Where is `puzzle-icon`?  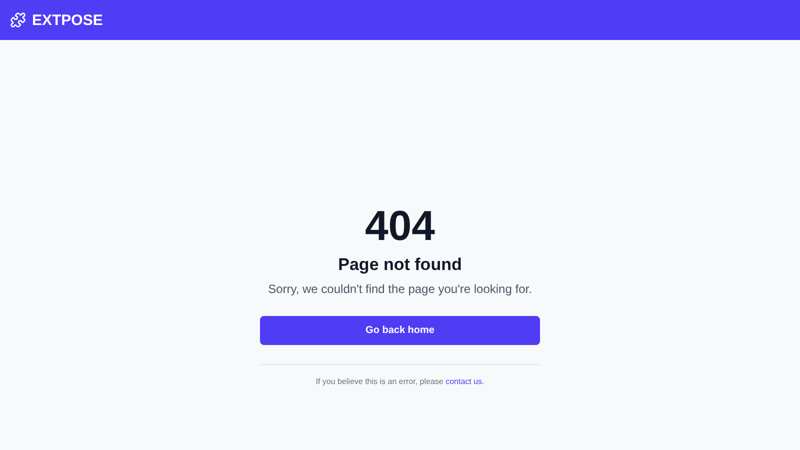 puzzle-icon is located at coordinates (18, 20).